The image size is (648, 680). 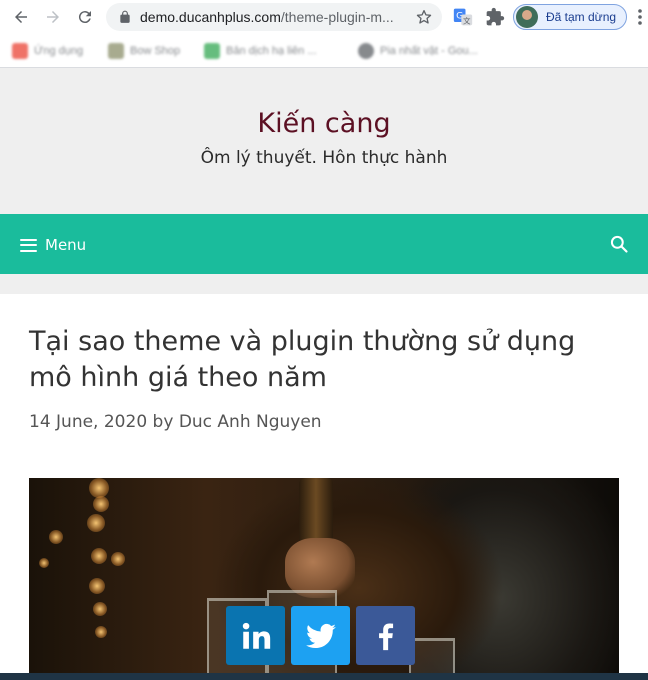 What do you see at coordinates (21, 17) in the screenshot?
I see `back-arrow-icon` at bounding box center [21, 17].